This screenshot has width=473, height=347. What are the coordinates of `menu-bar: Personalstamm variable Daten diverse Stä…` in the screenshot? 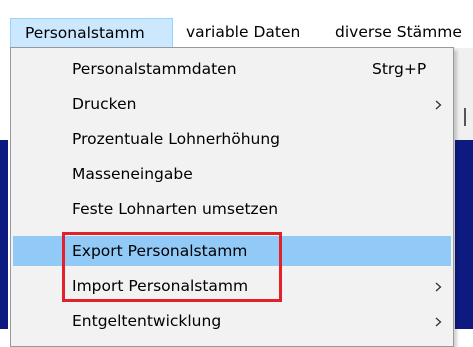 It's located at (236, 24).